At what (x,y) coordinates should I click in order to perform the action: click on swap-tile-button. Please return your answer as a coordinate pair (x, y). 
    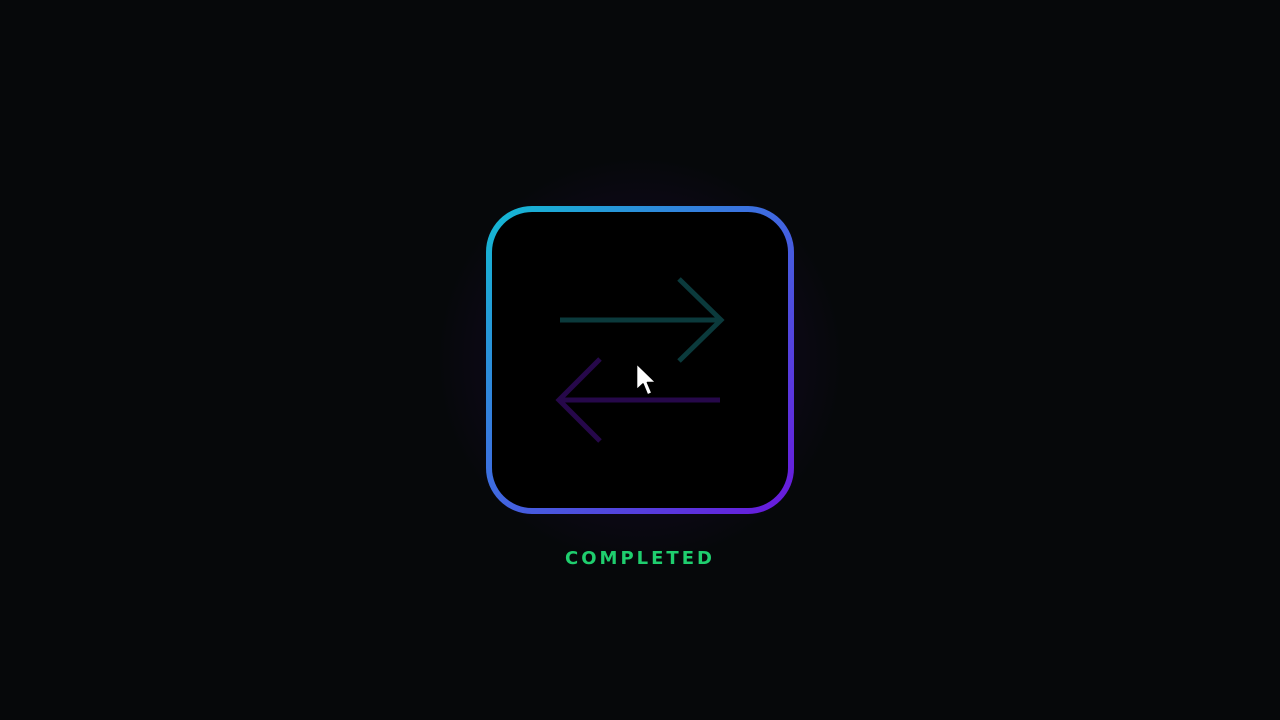
    Looking at the image, I should click on (640, 360).